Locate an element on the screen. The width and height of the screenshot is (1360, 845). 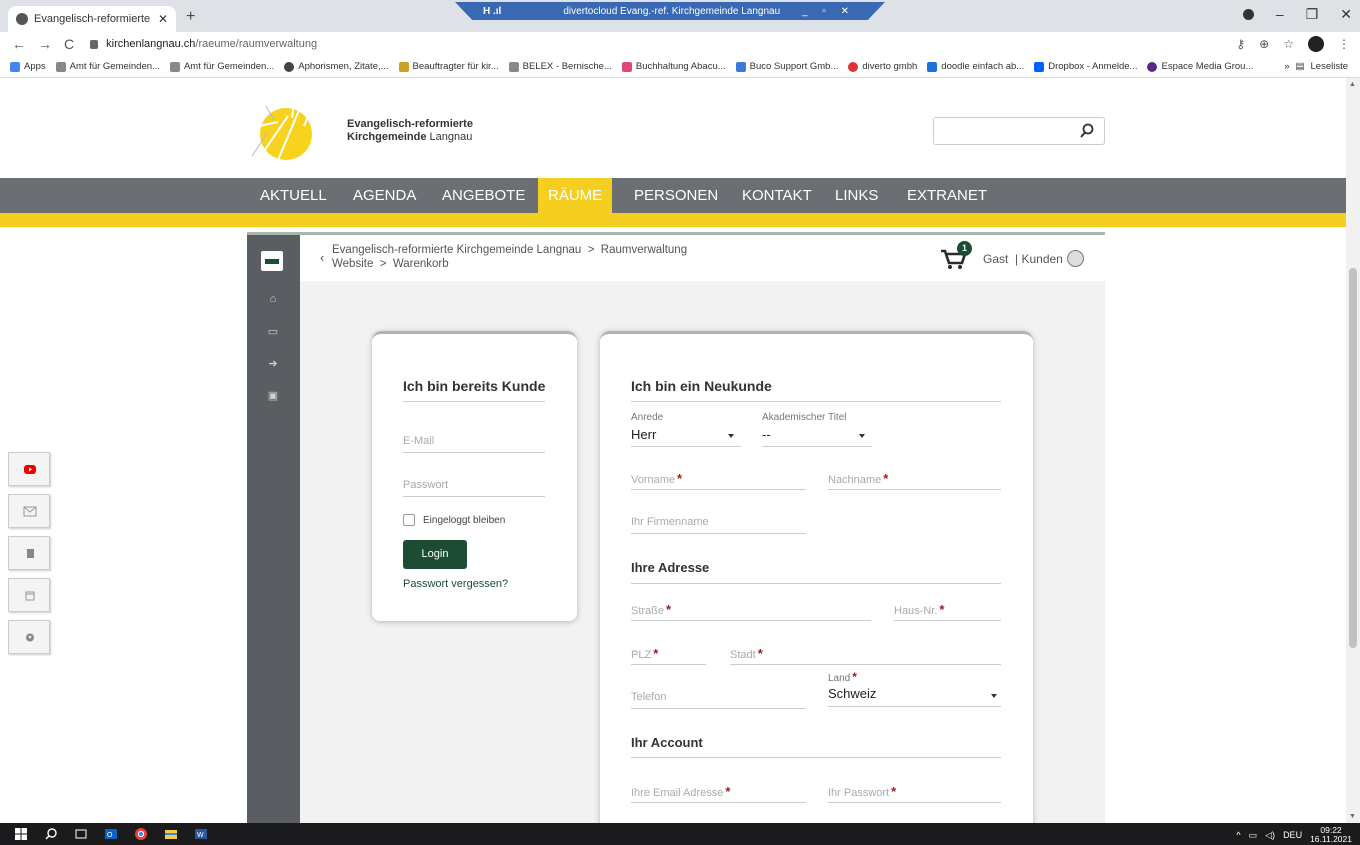
search-input is located at coordinates (1004, 131).